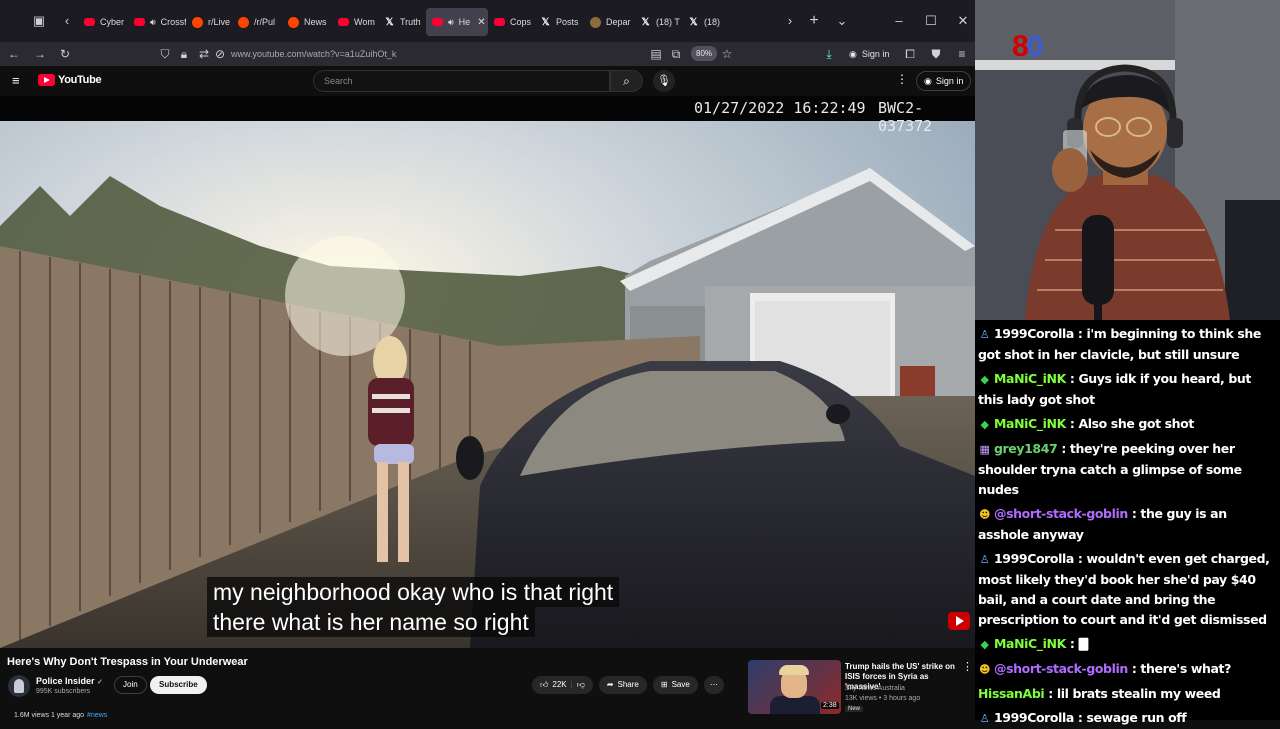 The image size is (1280, 729). What do you see at coordinates (80, 80) in the screenshot?
I see `youtube-logo-text: YouTube` at bounding box center [80, 80].